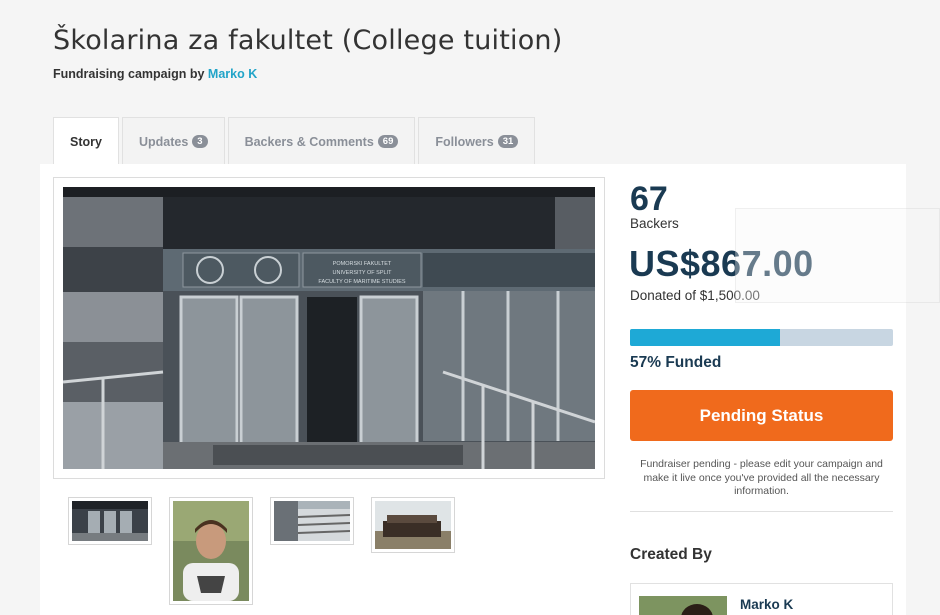  I want to click on thumbnail-group-photo, so click(413, 525).